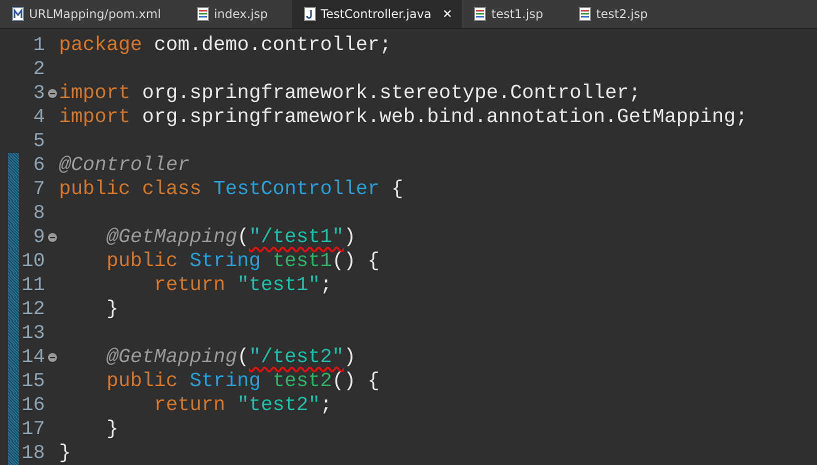  What do you see at coordinates (242, 381) in the screenshot?
I see `code-line: public String test2() {` at bounding box center [242, 381].